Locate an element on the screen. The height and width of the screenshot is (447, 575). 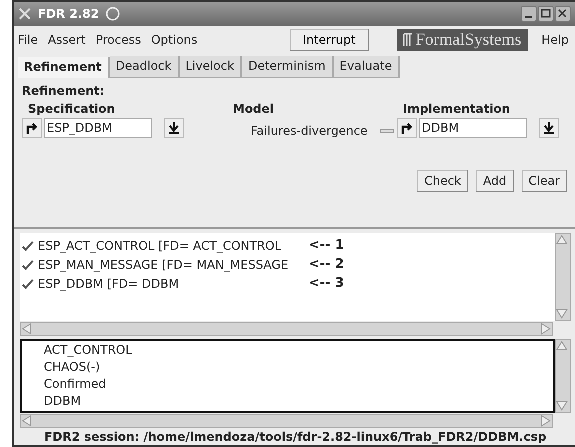
logo-text: FormalSystems is located at coordinates (469, 40).